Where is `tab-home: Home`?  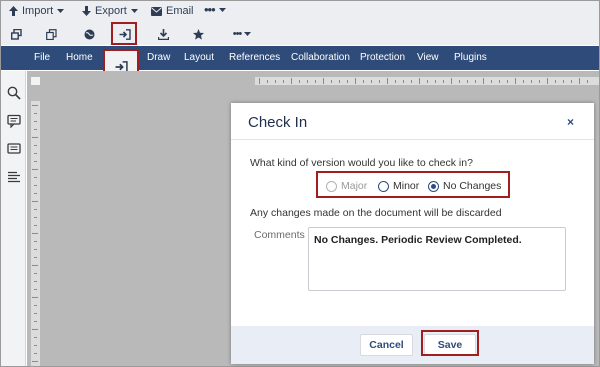
tab-home: Home is located at coordinates (79, 57).